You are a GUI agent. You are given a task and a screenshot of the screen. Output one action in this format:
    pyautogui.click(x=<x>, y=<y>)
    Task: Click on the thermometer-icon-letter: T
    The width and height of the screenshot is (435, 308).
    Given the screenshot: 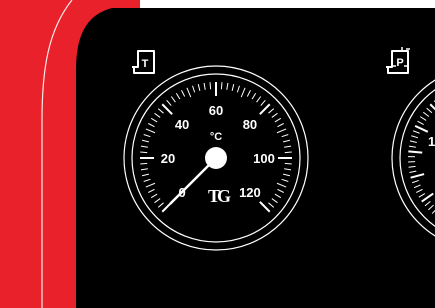 What is the action you would take?
    pyautogui.click(x=145, y=64)
    